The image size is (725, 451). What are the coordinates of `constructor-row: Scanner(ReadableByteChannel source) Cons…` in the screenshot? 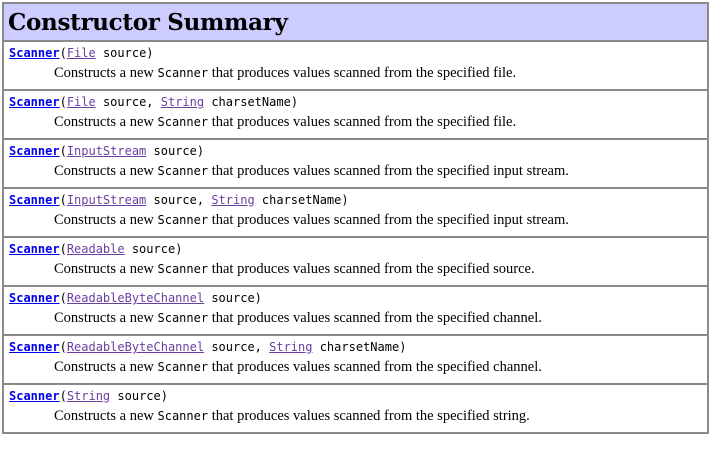 It's located at (355, 311).